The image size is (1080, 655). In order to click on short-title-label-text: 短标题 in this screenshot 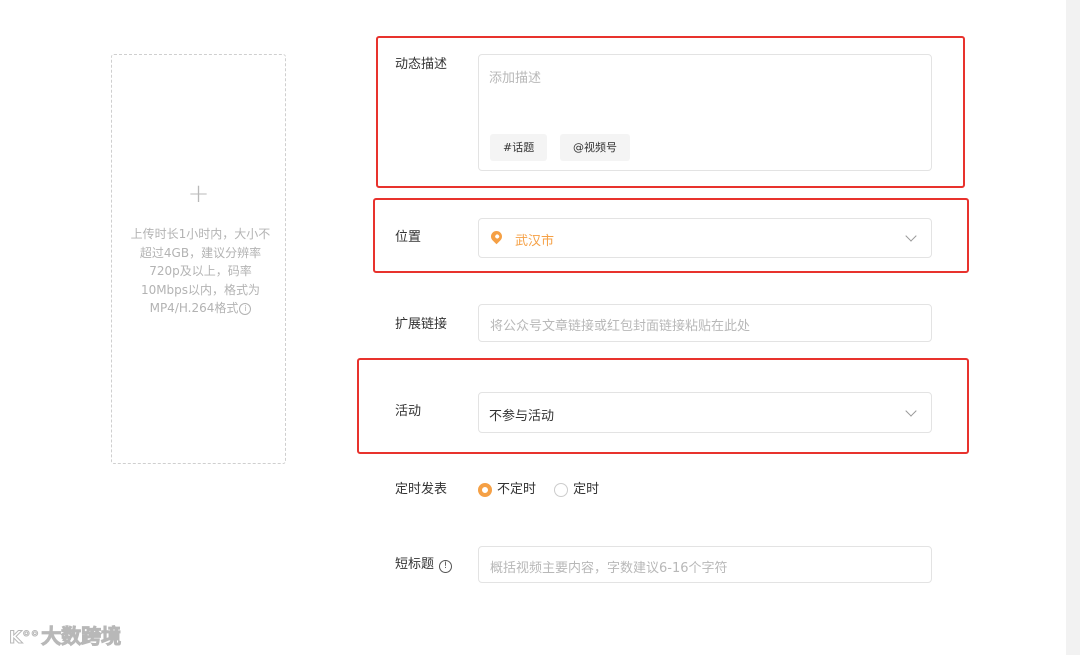, I will do `click(415, 564)`.